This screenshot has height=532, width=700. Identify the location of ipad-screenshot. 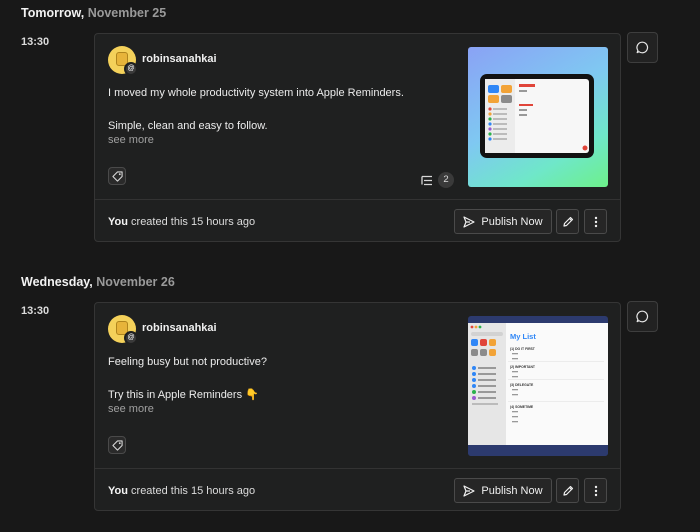
(537, 116).